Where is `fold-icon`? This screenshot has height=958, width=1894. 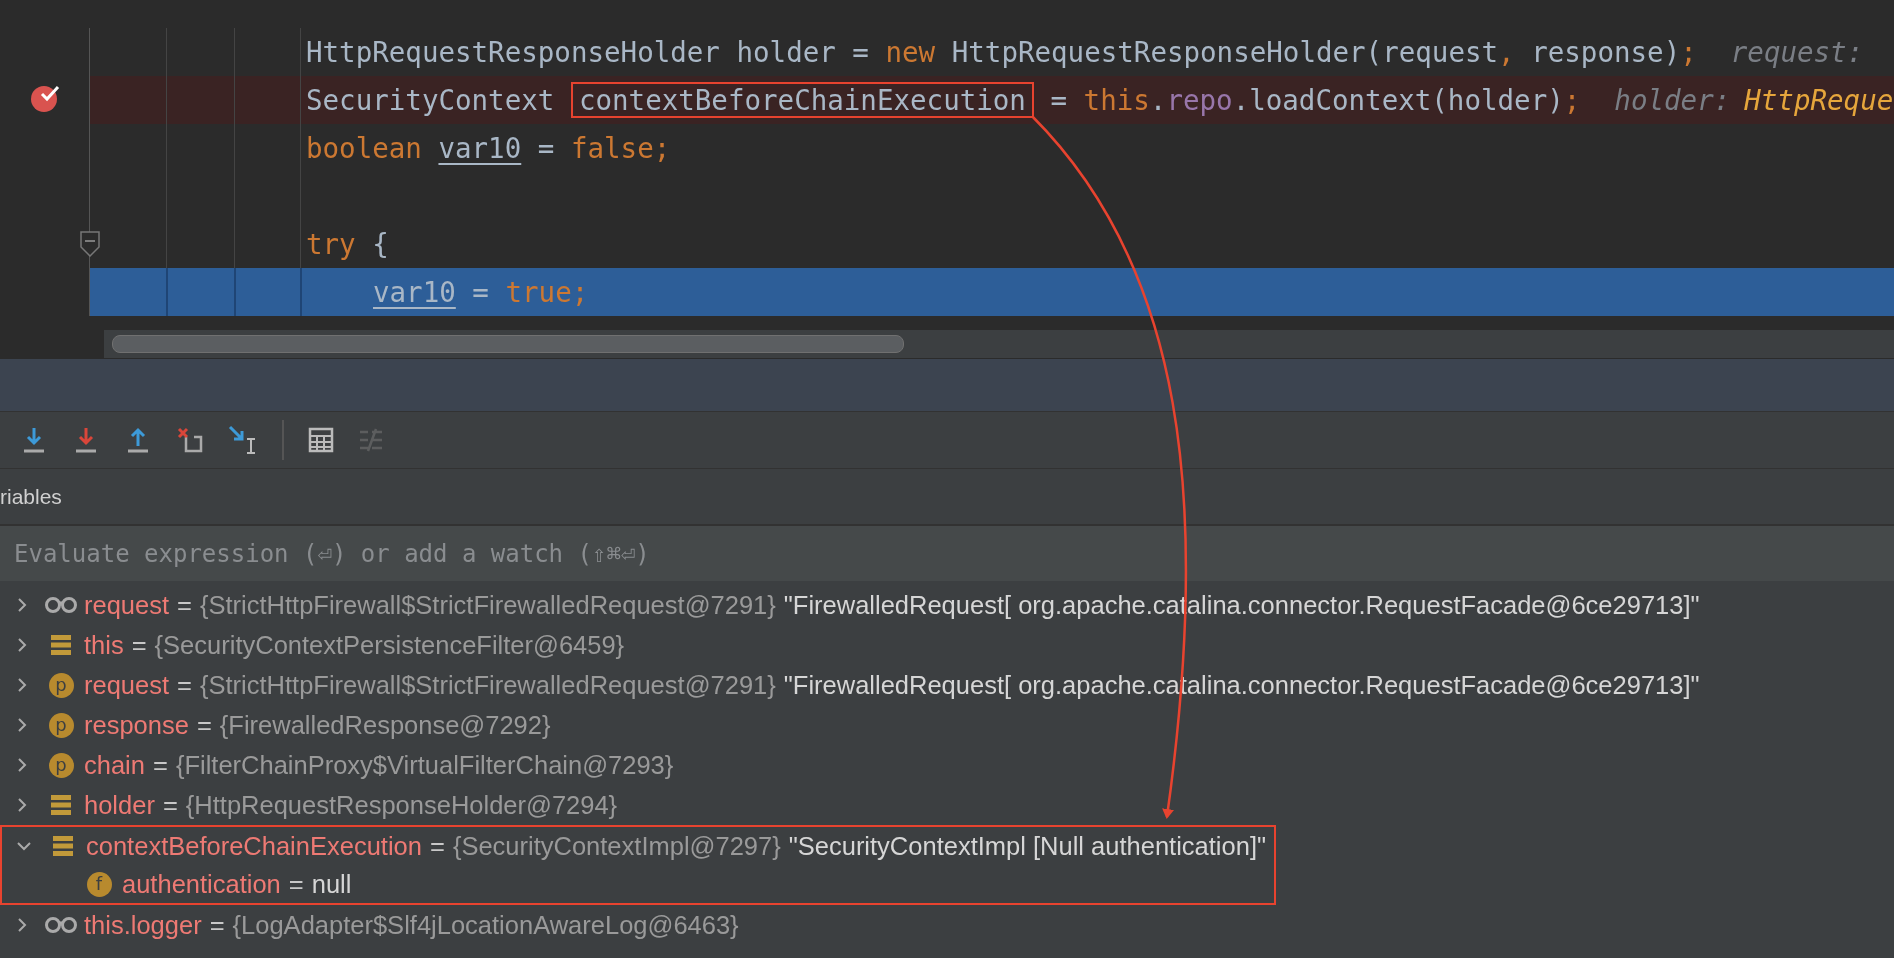
fold-icon is located at coordinates (90, 244).